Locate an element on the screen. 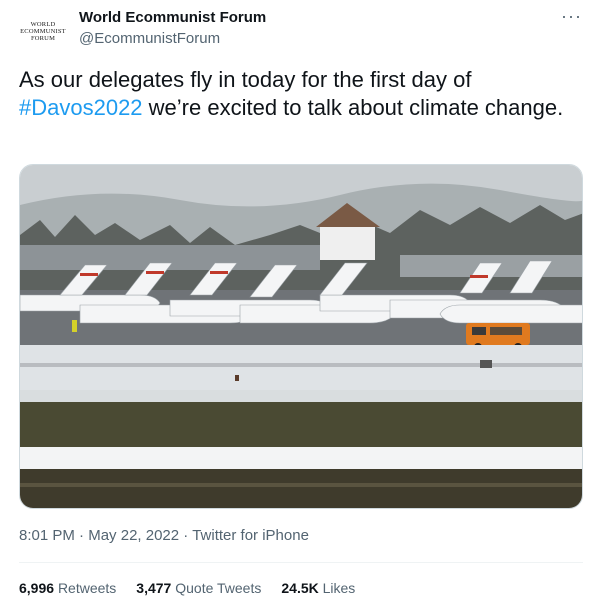  retweets-label: Retweets is located at coordinates (87, 588).